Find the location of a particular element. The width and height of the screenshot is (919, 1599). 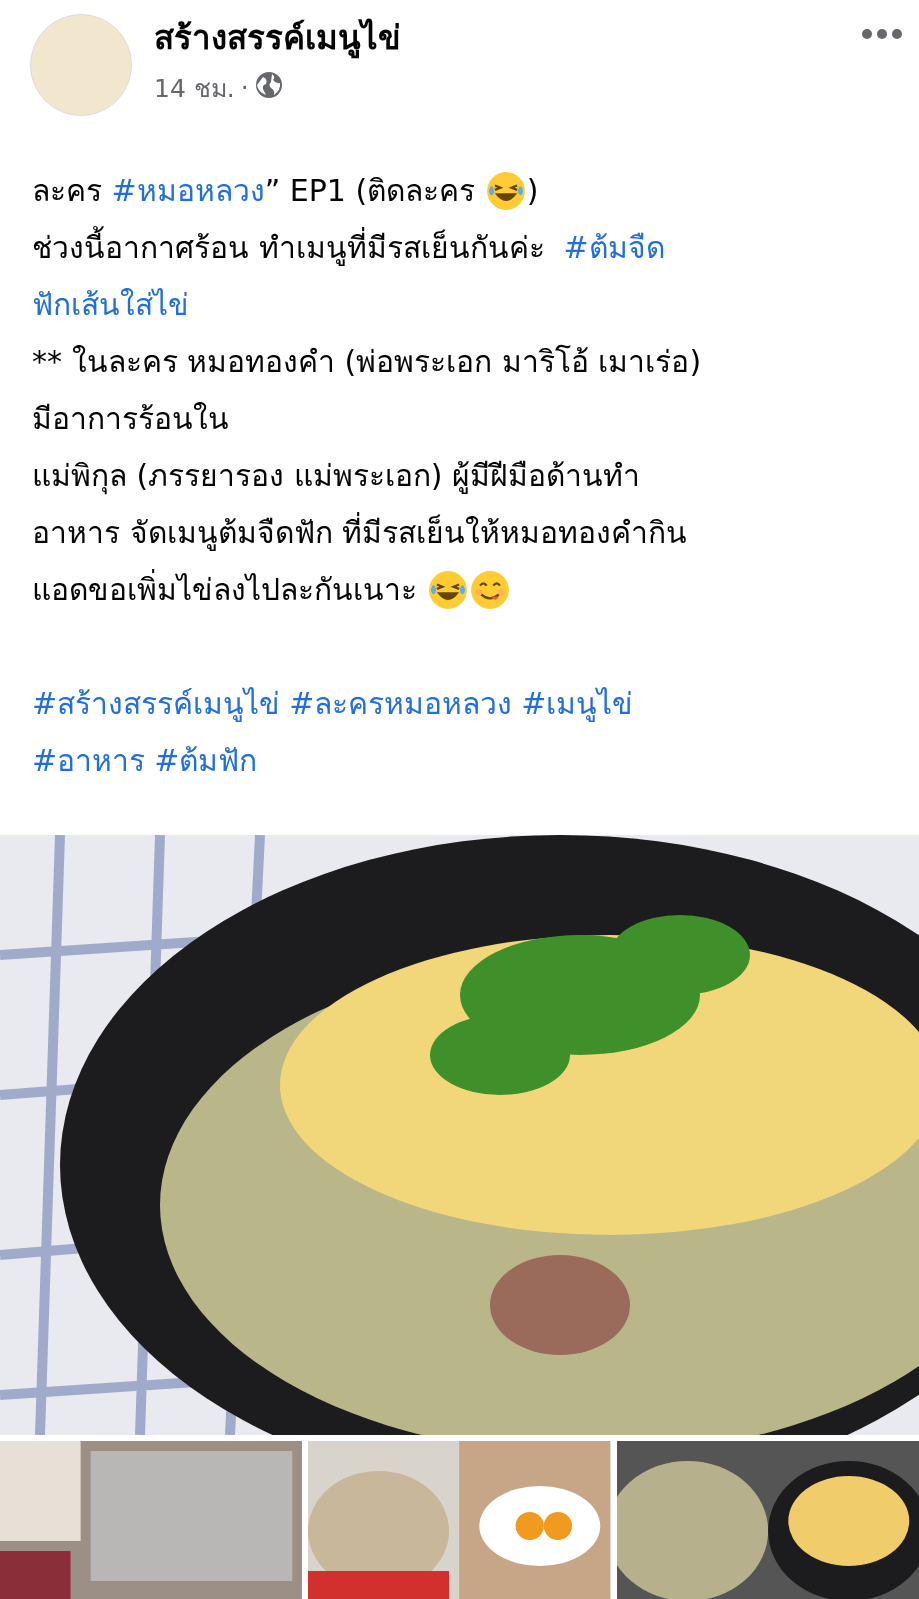

page-name: สร้างสรรค์เมนูไข่ is located at coordinates (496, 37).